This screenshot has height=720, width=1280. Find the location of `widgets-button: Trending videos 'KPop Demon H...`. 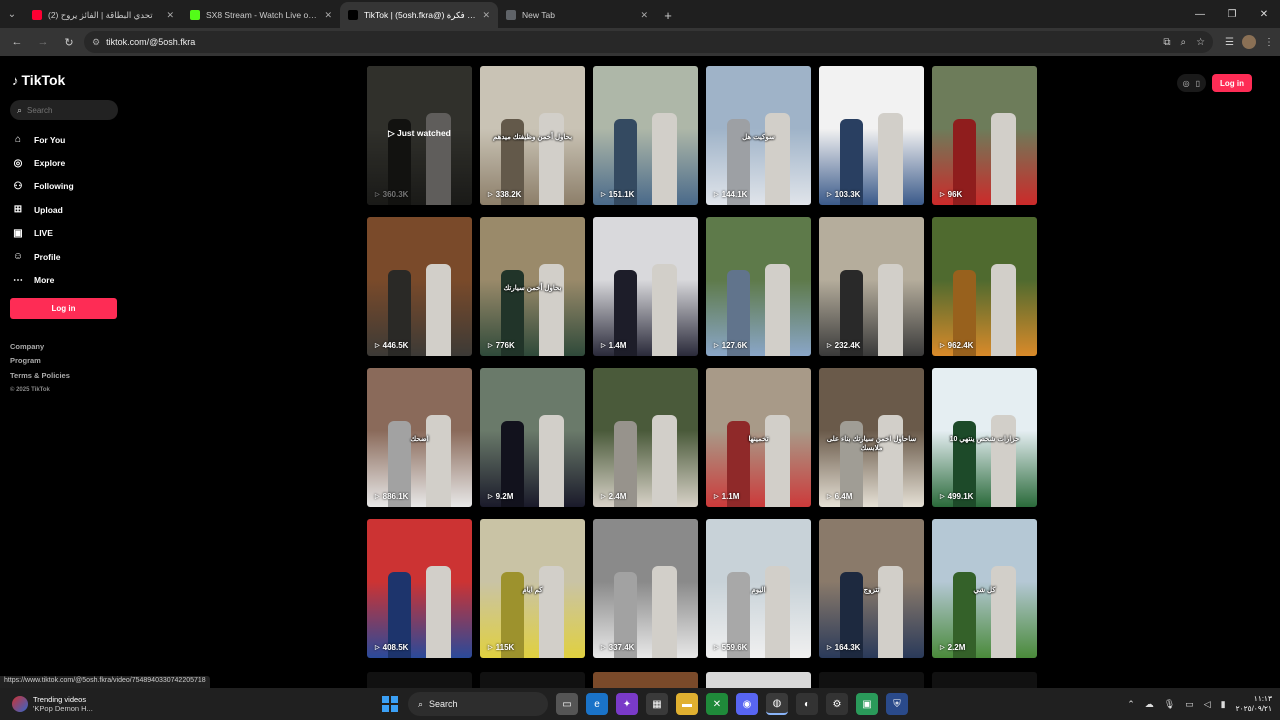

widgets-button: Trending videos 'KPop Demon H... is located at coordinates (82, 704).